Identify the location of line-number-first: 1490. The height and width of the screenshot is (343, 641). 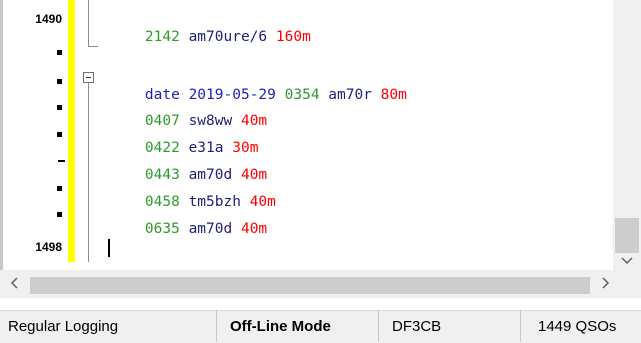
(48, 19).